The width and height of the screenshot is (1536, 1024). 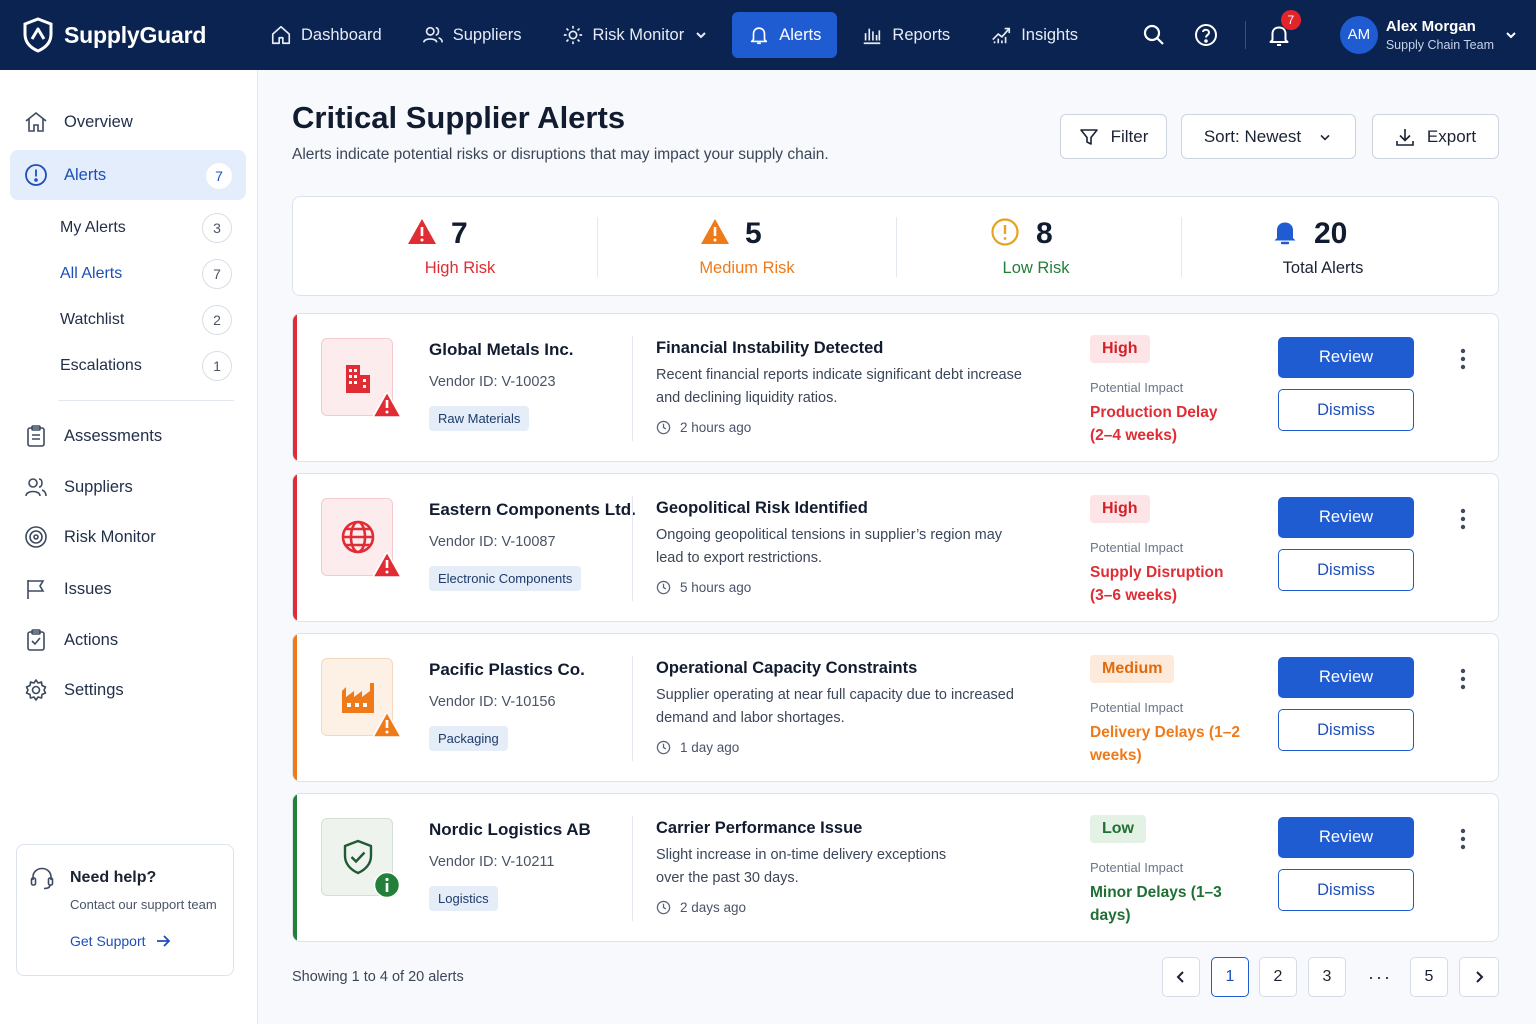 I want to click on impact-value: Supply Disruption (3–6 weeks), so click(x=1157, y=584).